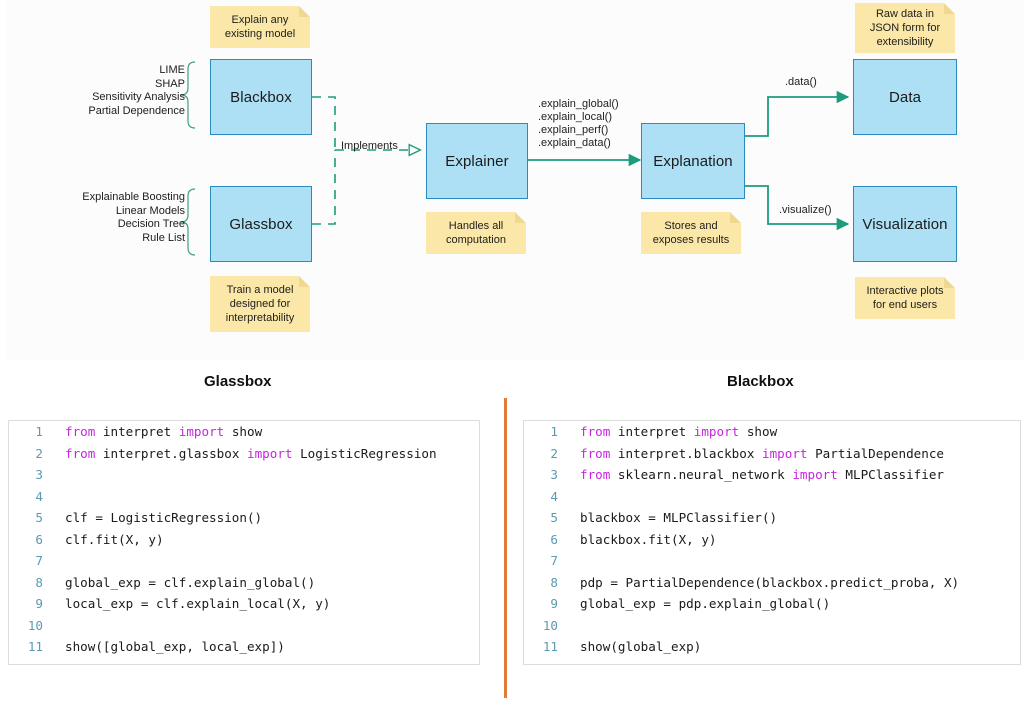  I want to click on node-label: Explanation, so click(693, 161).